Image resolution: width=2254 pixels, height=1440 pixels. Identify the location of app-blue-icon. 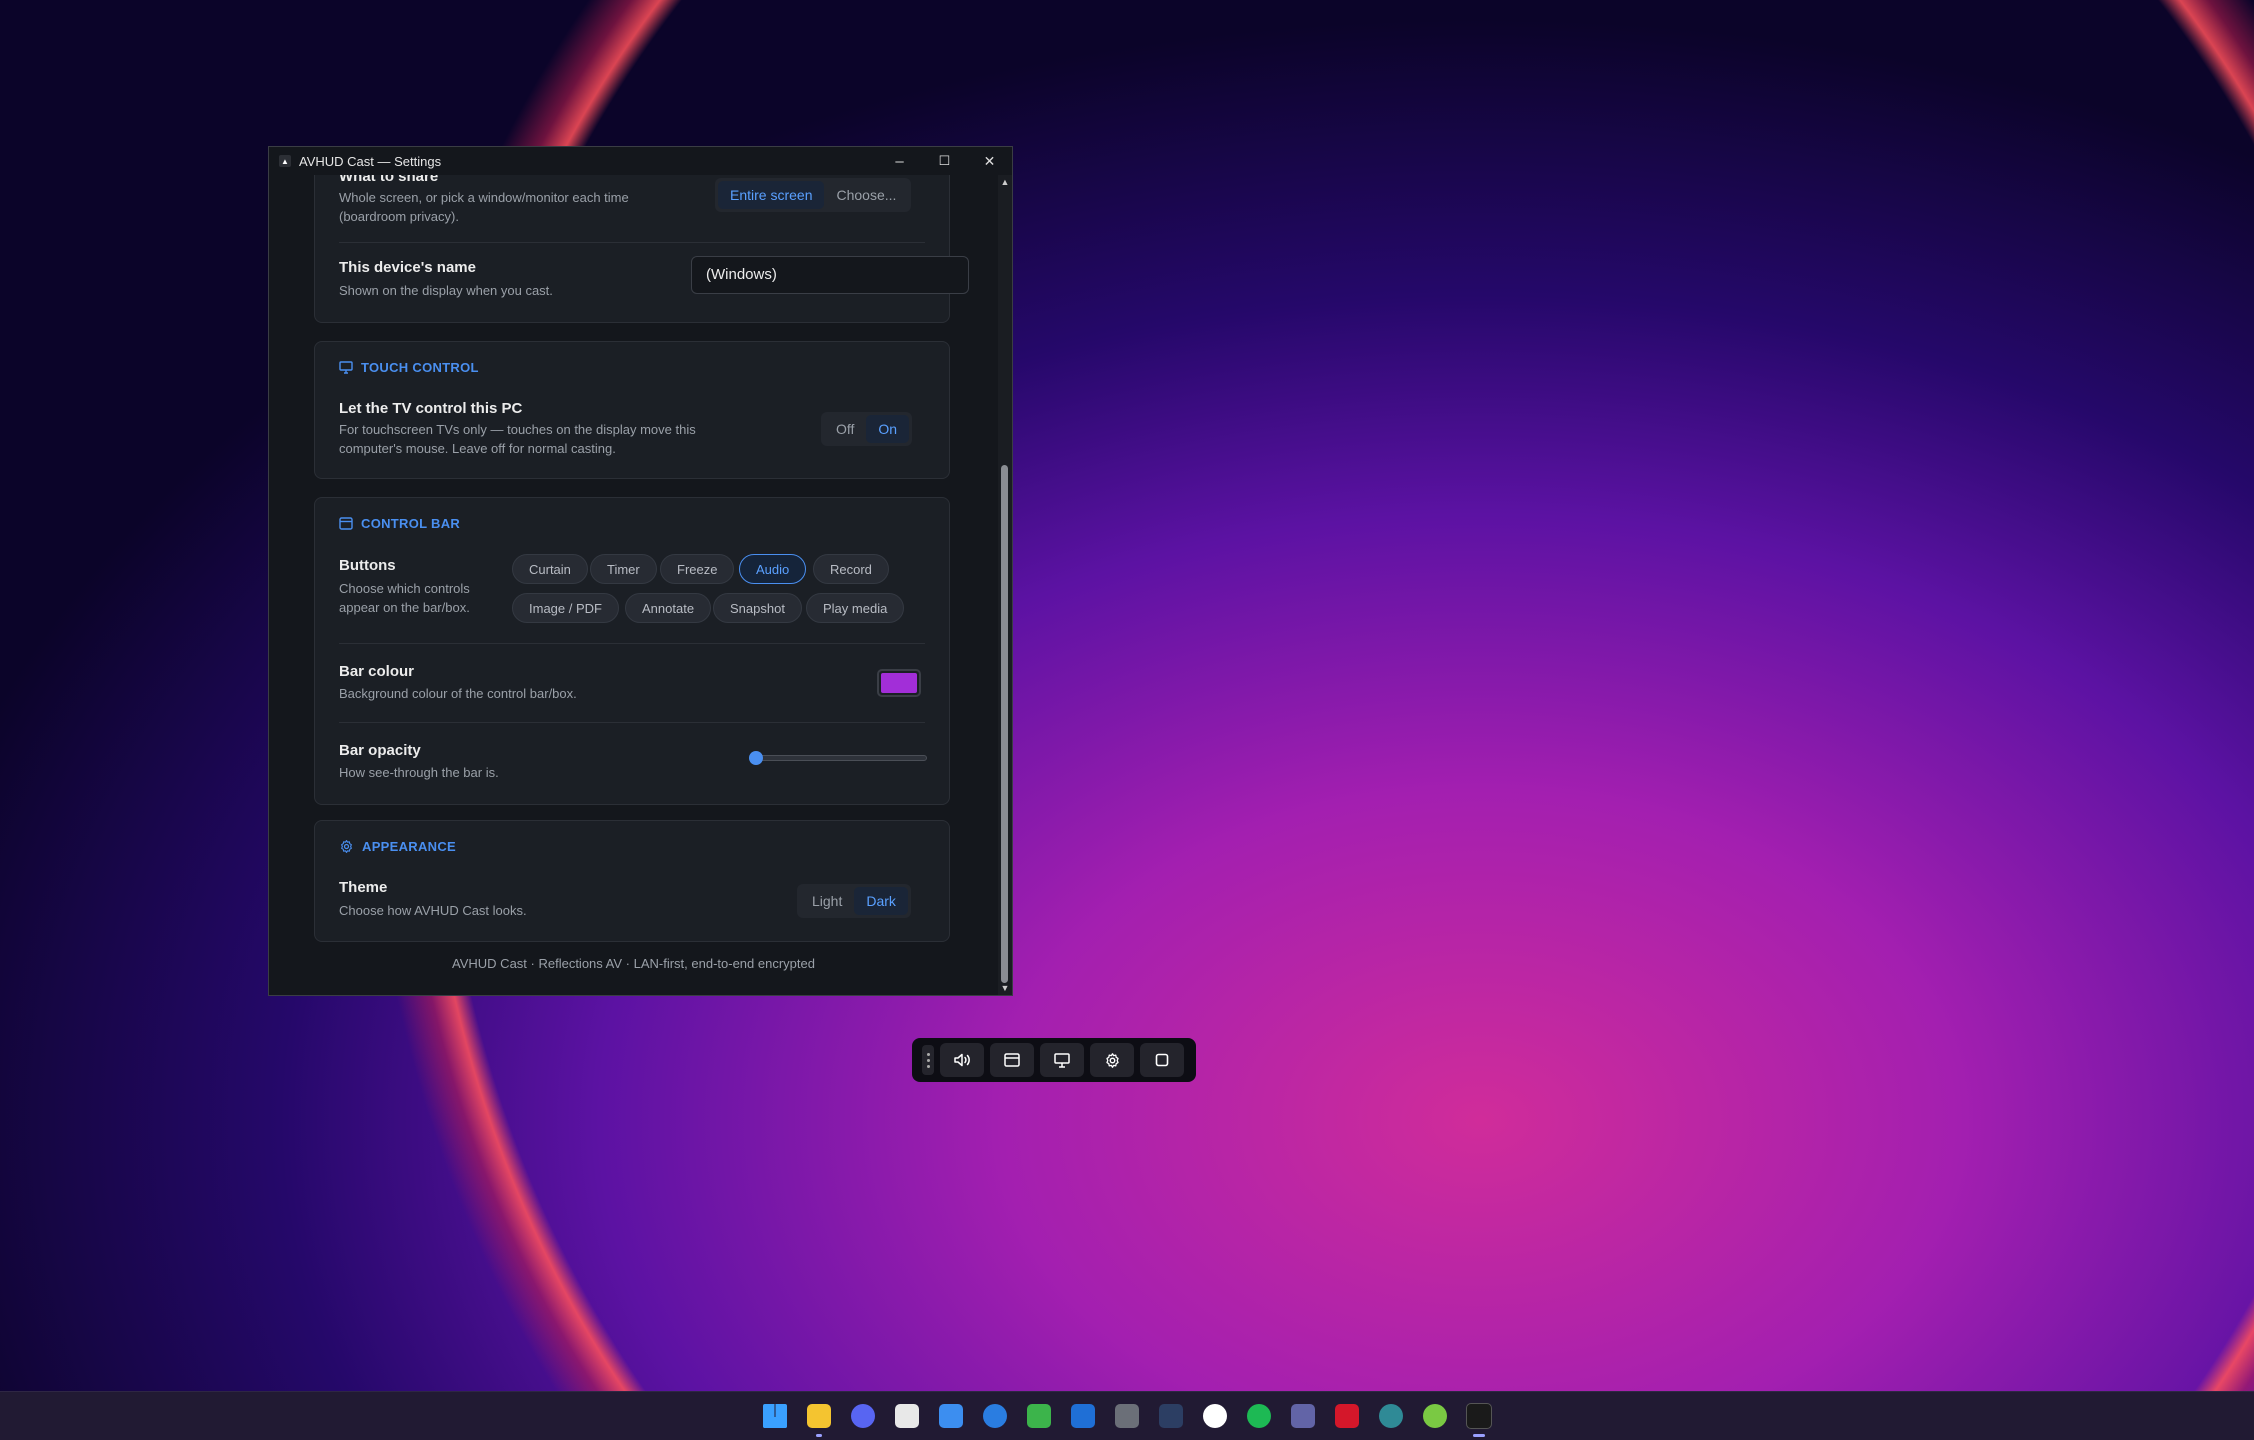
(995, 1416).